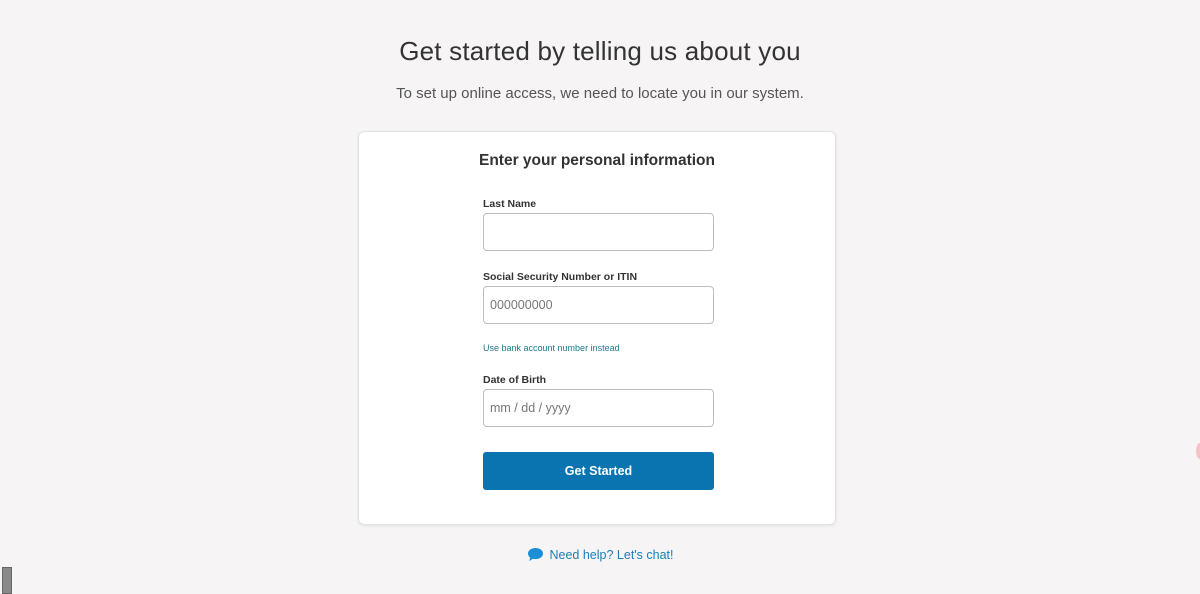 The image size is (1200, 594). Describe the element at coordinates (598, 305) in the screenshot. I see `ssn-input` at that location.